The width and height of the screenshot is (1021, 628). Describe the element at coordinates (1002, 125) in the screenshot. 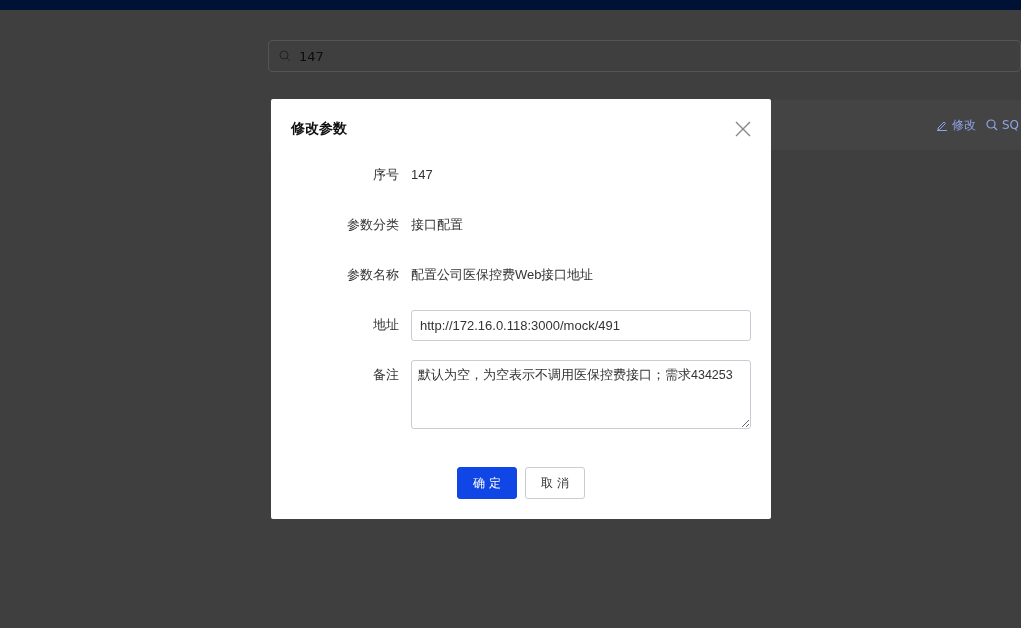

I see `search-link: SQ` at that location.